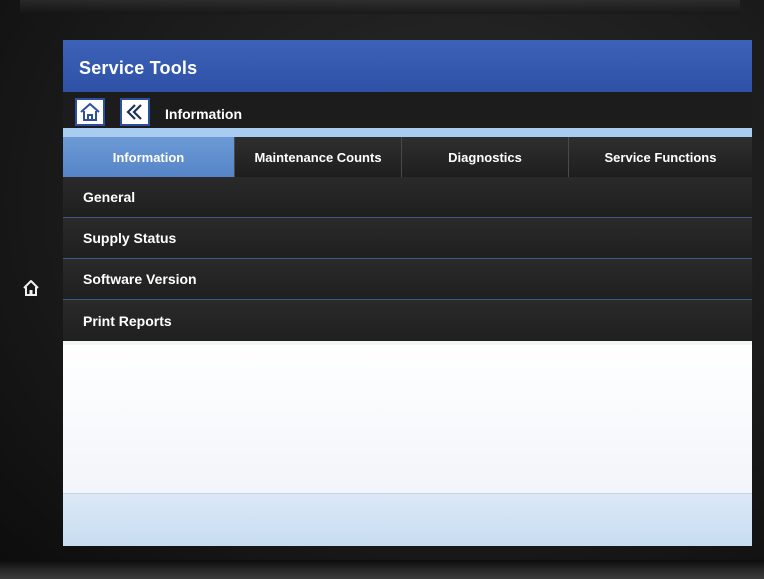 The image size is (764, 579). What do you see at coordinates (660, 157) in the screenshot?
I see `tab-service-functions: Service Functions` at bounding box center [660, 157].